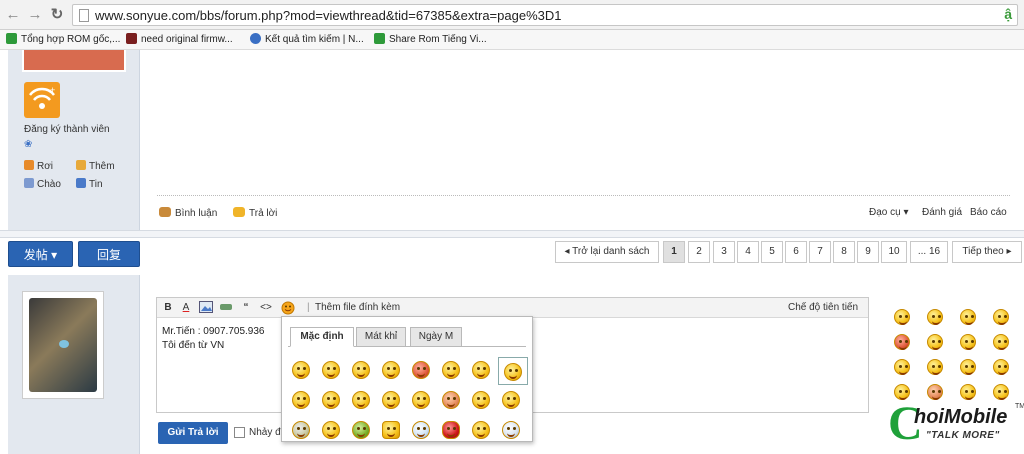  What do you see at coordinates (724, 252) in the screenshot?
I see `page-link: 3` at bounding box center [724, 252].